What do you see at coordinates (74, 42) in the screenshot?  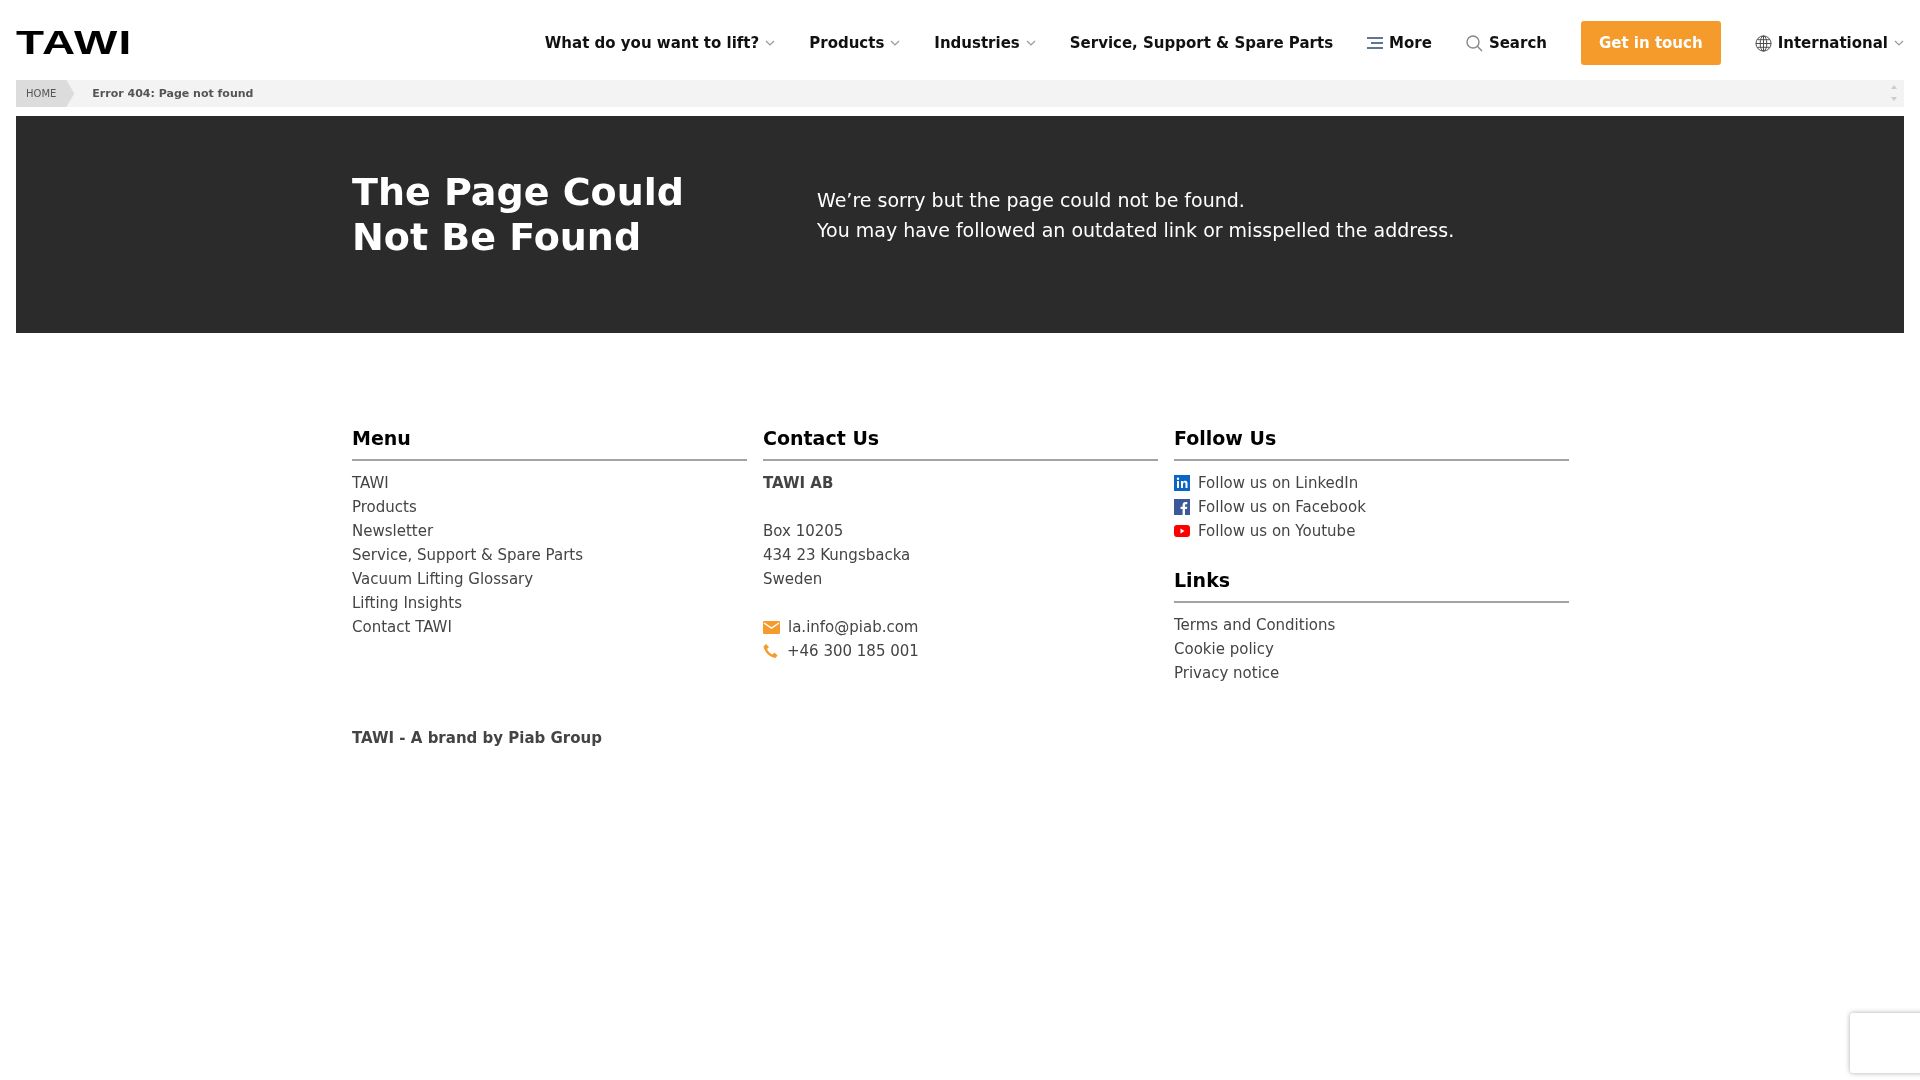 I see `logo: TAWI` at bounding box center [74, 42].